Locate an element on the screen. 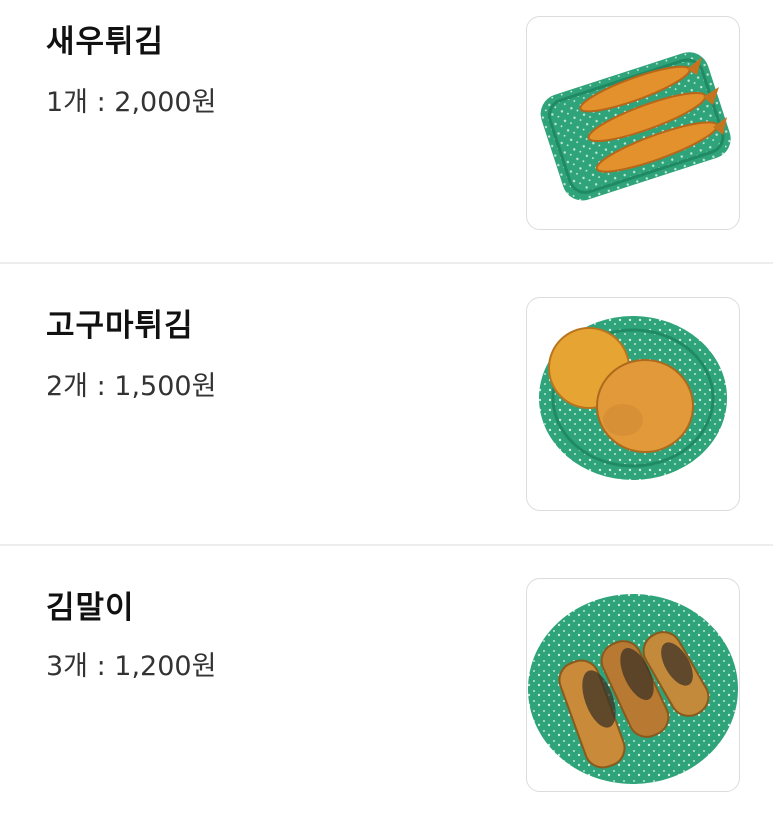  menu-item-price: 1개 : 2,000원 is located at coordinates (131, 102).